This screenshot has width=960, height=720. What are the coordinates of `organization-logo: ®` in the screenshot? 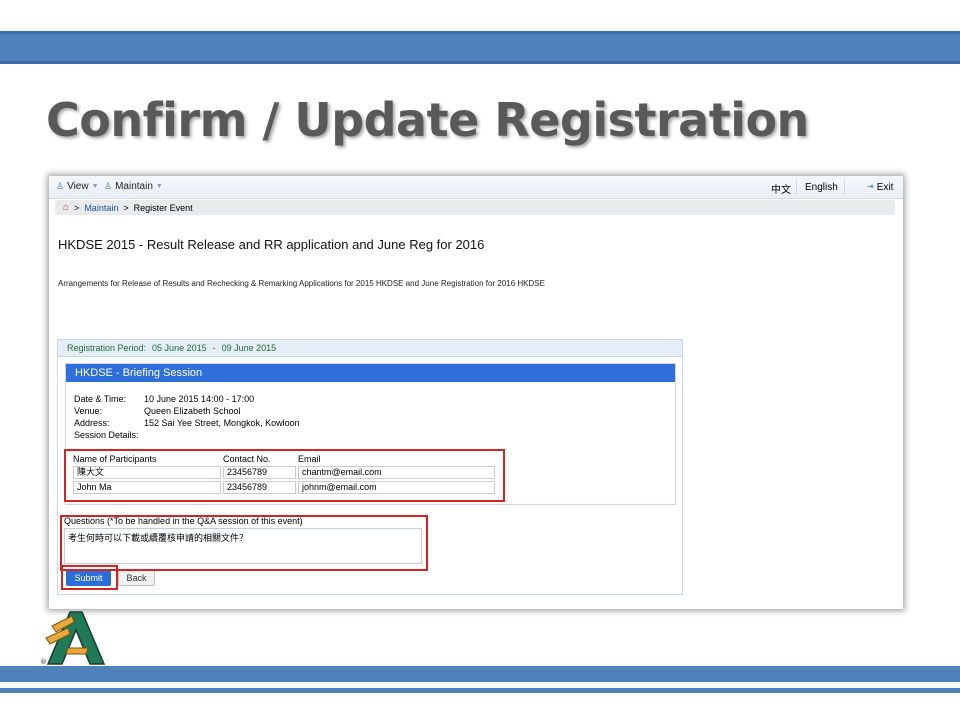 It's located at (73, 638).